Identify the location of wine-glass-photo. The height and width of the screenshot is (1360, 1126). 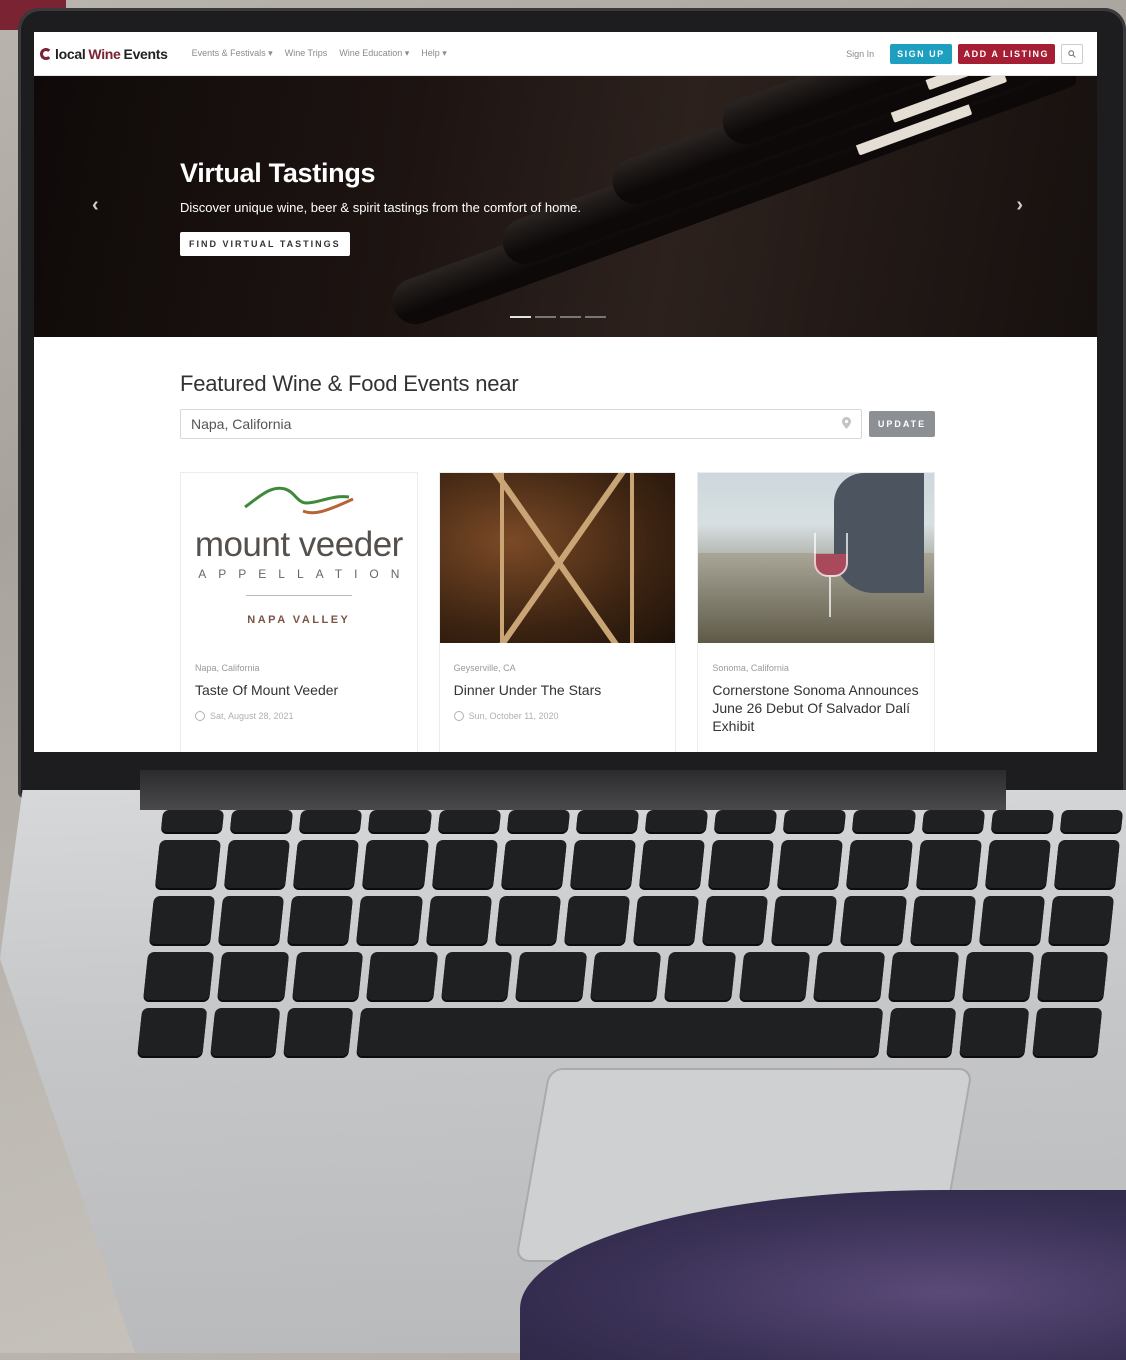
(816, 558).